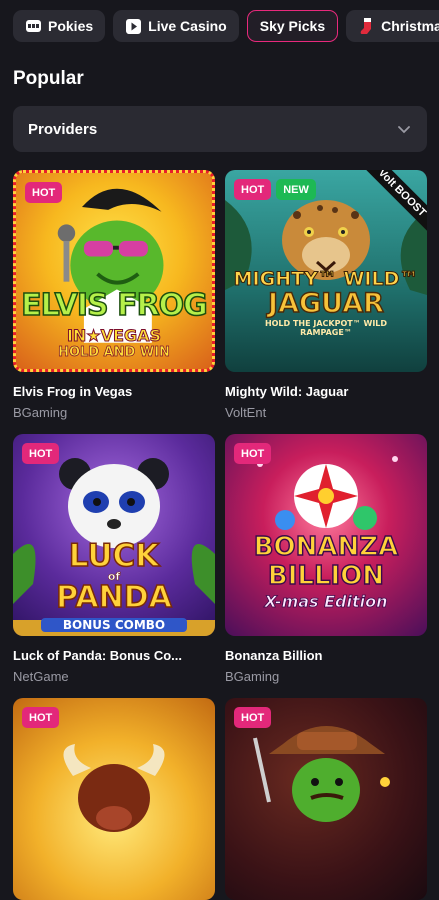  I want to click on art-subtitle: PANDA, so click(113, 597).